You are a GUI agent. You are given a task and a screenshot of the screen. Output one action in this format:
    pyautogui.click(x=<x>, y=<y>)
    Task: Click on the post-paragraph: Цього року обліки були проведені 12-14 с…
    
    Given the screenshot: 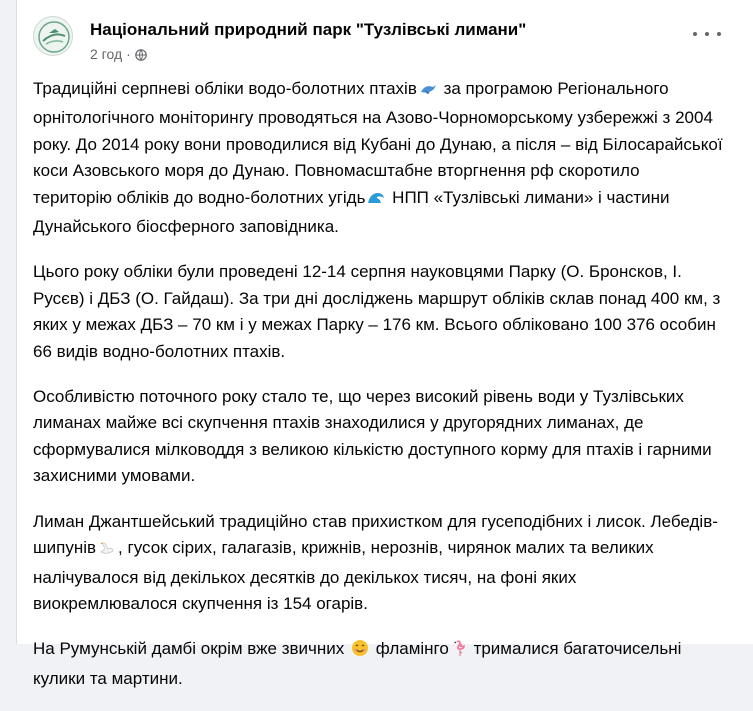 What is the action you would take?
    pyautogui.click(x=378, y=312)
    